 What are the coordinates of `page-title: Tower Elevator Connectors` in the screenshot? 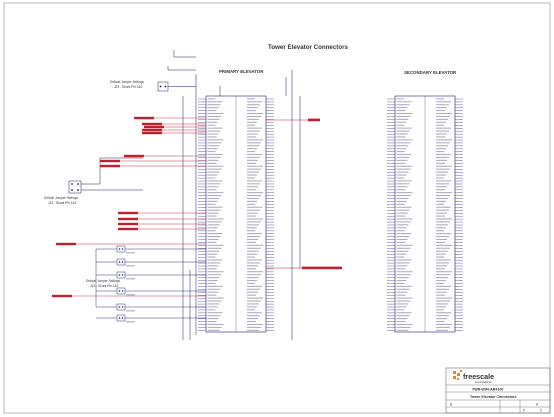 It's located at (493, 397).